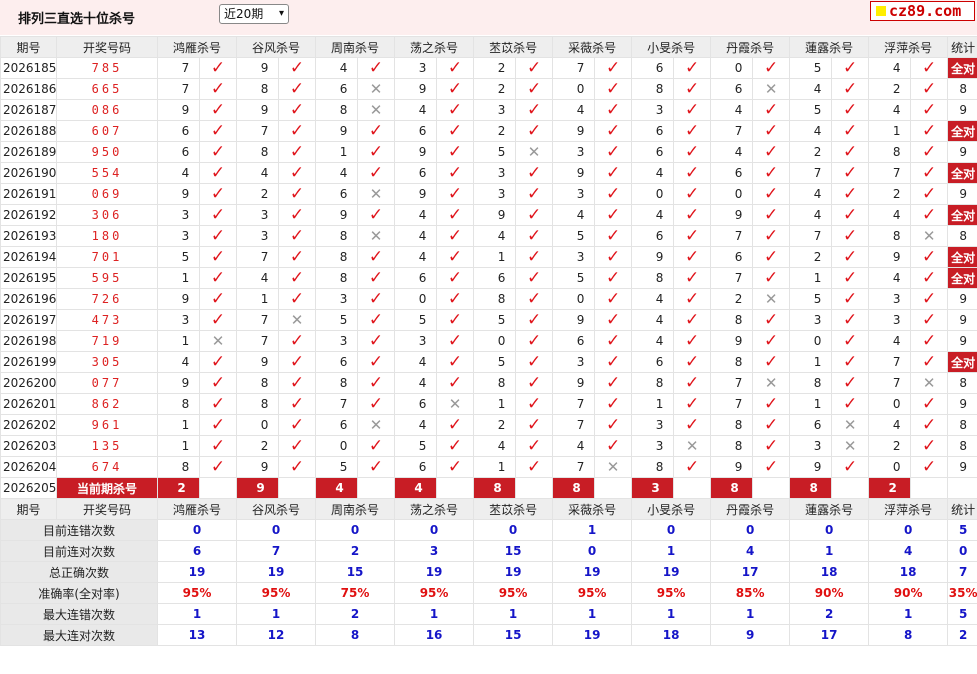  Describe the element at coordinates (178, 488) in the screenshot. I see `current-kill-number: 2` at that location.